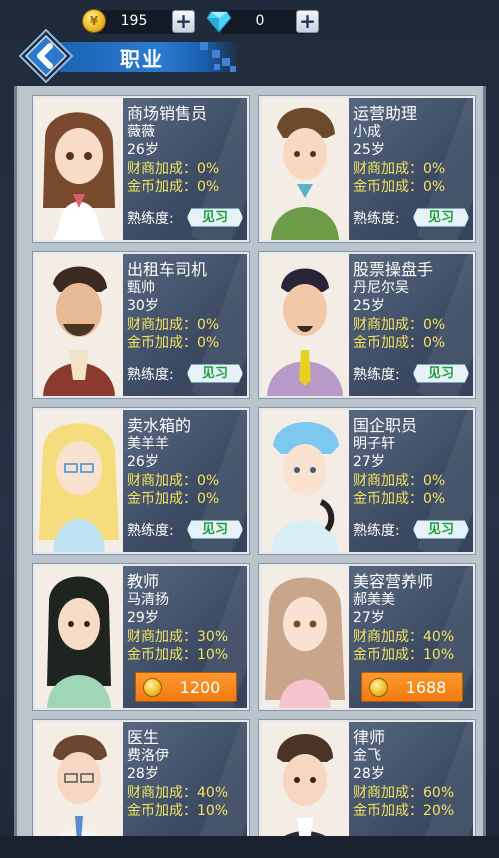 The height and width of the screenshot is (858, 499). I want to click on portrait-water-seller, so click(79, 481).